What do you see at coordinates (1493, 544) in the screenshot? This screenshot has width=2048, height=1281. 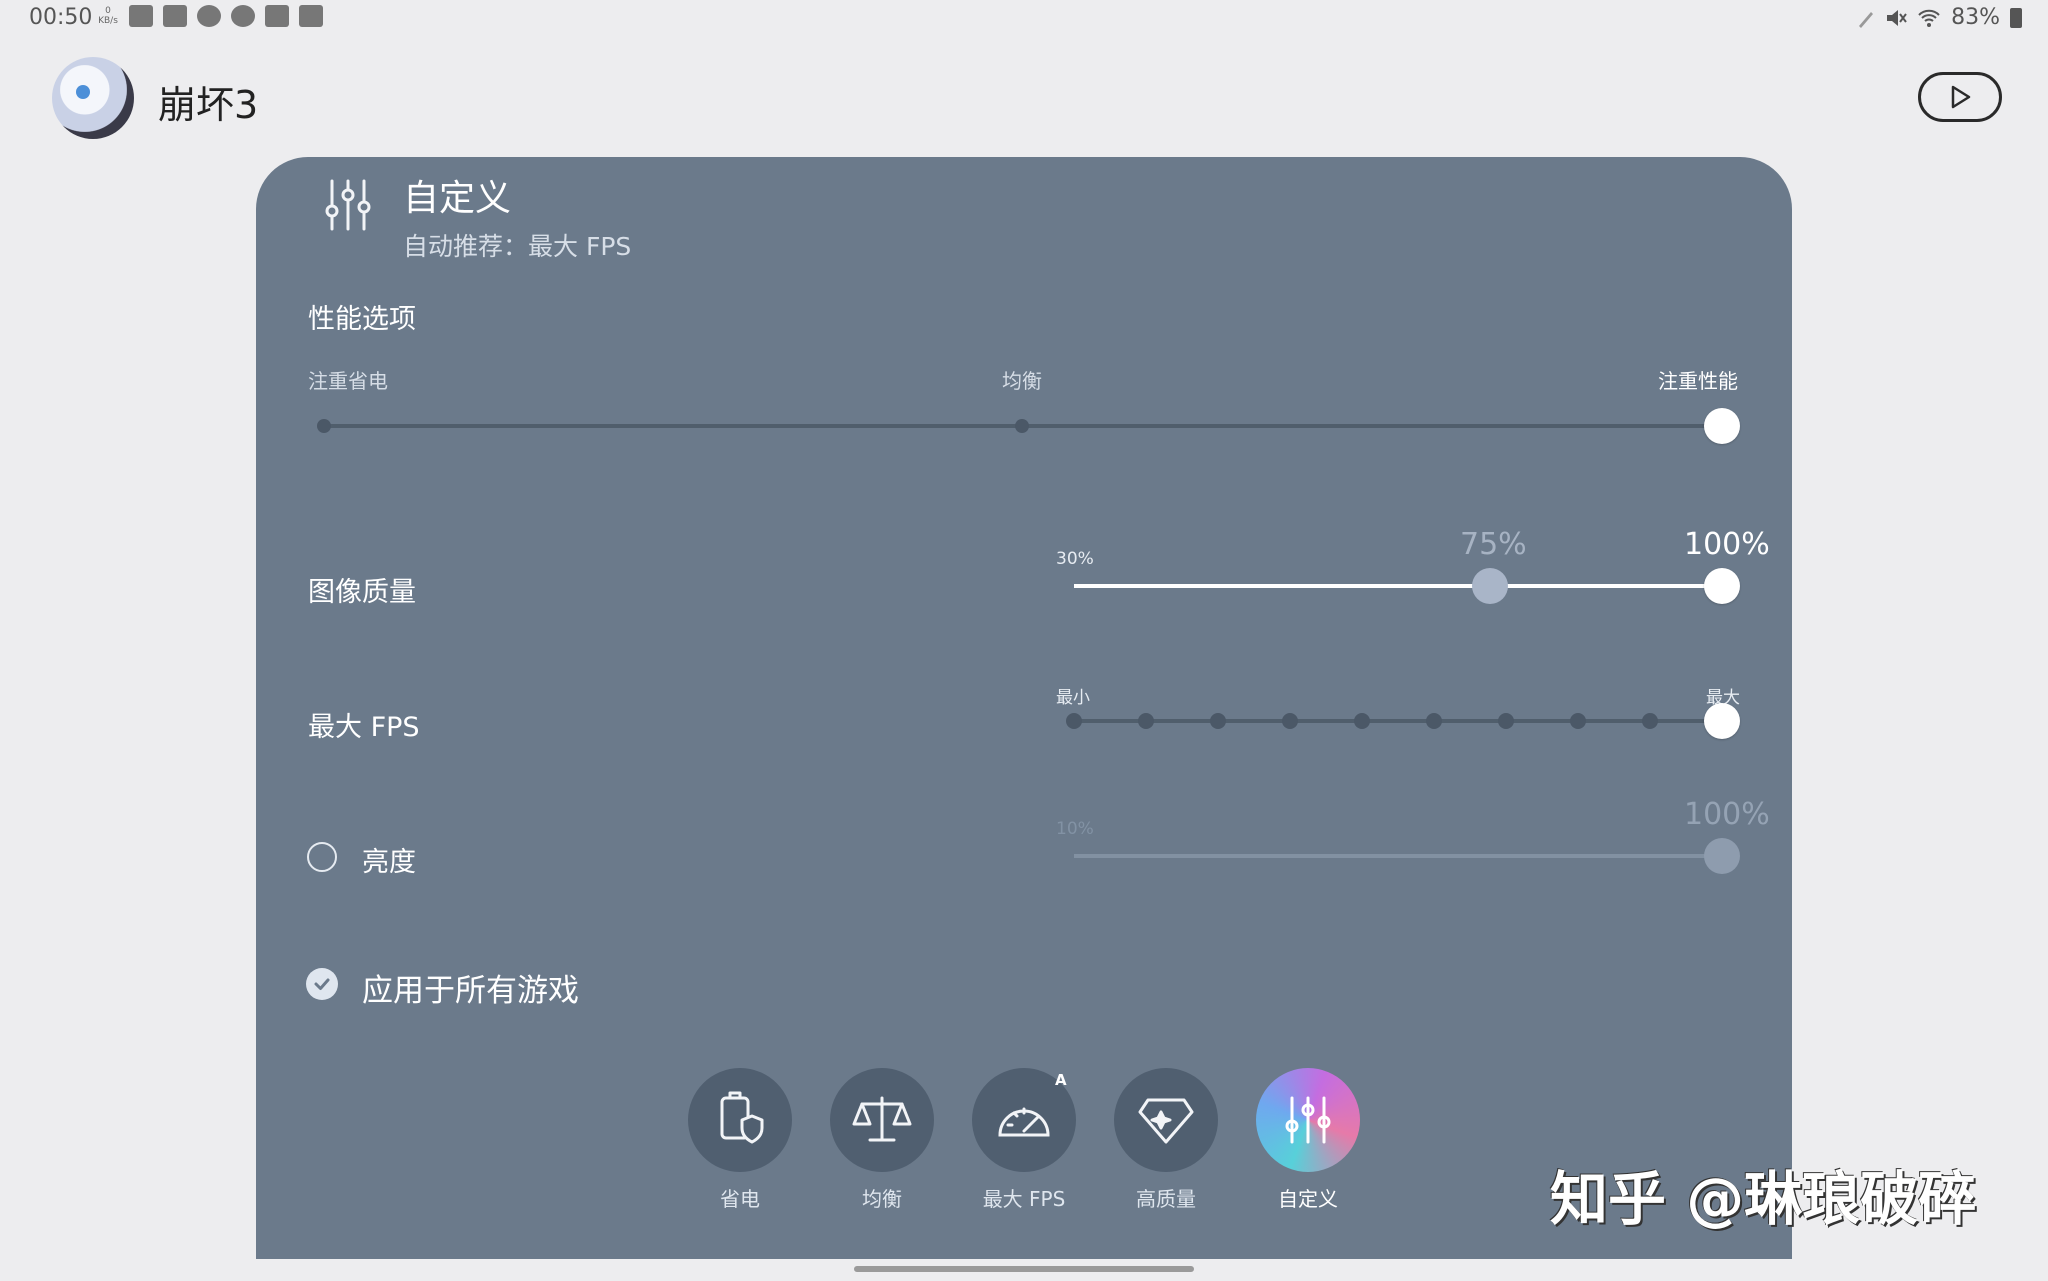 I see `image-quality-recommended: 75%` at bounding box center [1493, 544].